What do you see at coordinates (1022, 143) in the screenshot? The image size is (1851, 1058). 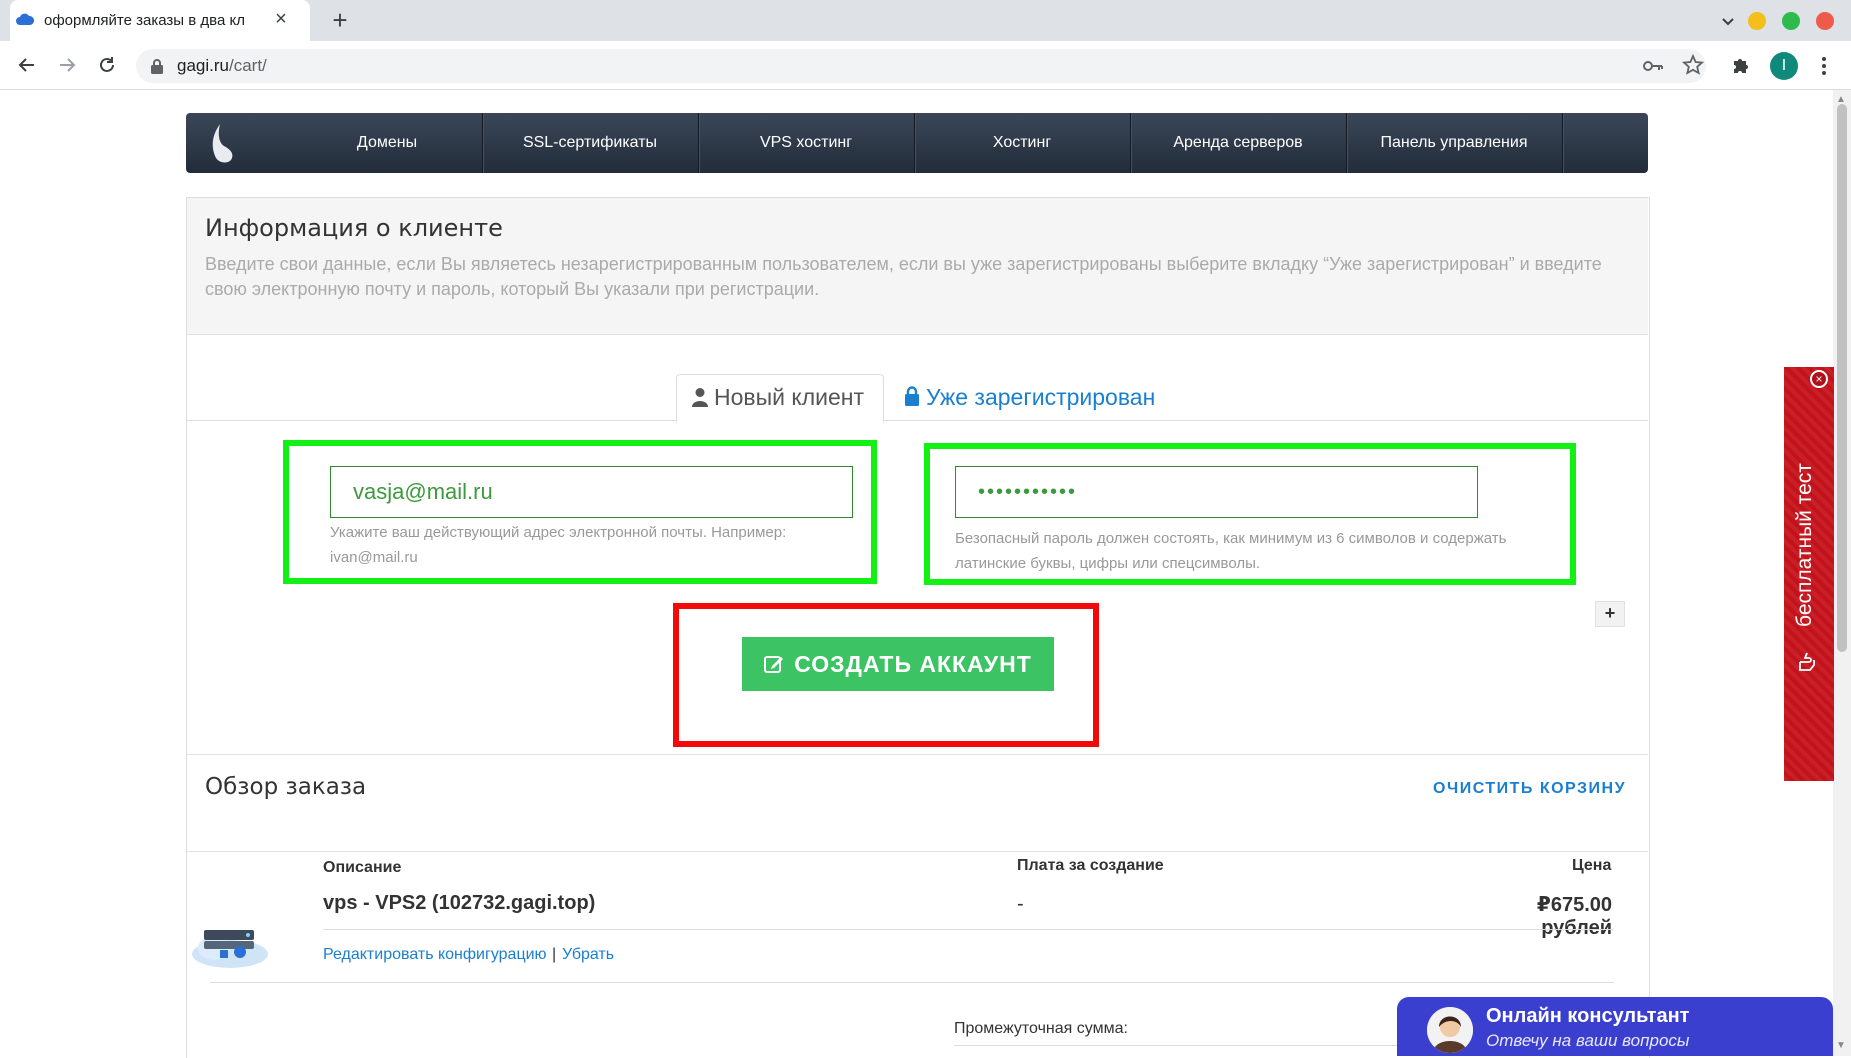 I see `nav-item-hosting: Хостинг` at bounding box center [1022, 143].